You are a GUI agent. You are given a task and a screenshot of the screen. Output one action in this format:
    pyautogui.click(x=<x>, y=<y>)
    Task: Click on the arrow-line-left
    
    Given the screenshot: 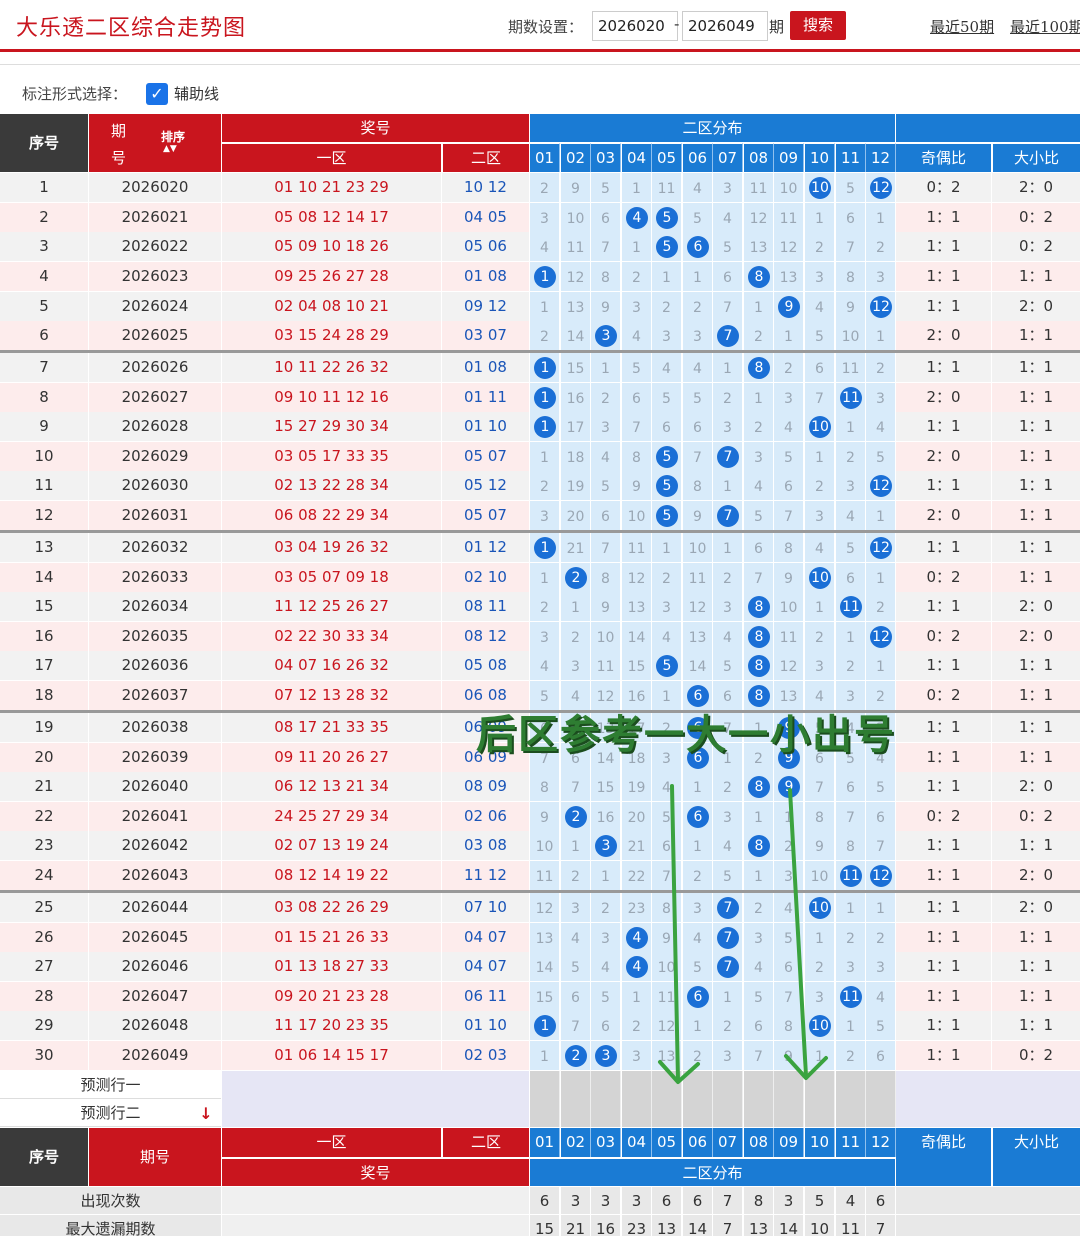 What is the action you would take?
    pyautogui.click(x=675, y=933)
    